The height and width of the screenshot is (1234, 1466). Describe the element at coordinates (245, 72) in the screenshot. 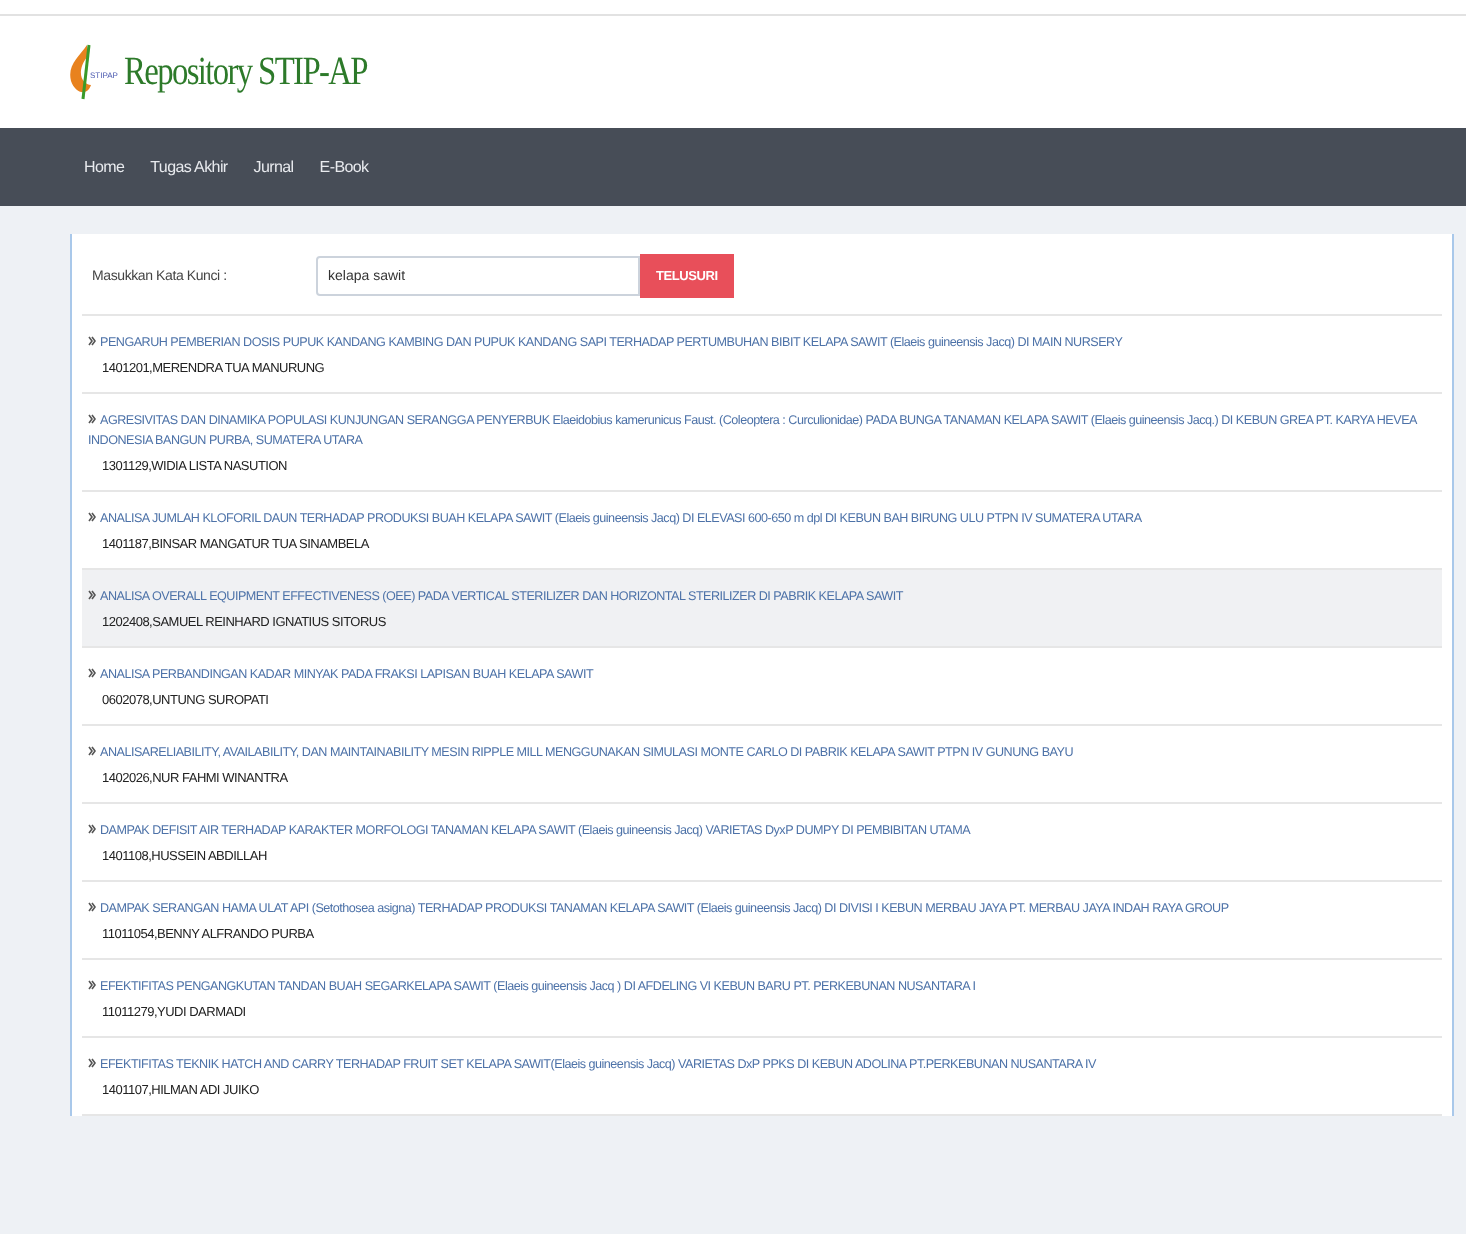

I see `site-logo-text: Repository STIP-AP` at that location.